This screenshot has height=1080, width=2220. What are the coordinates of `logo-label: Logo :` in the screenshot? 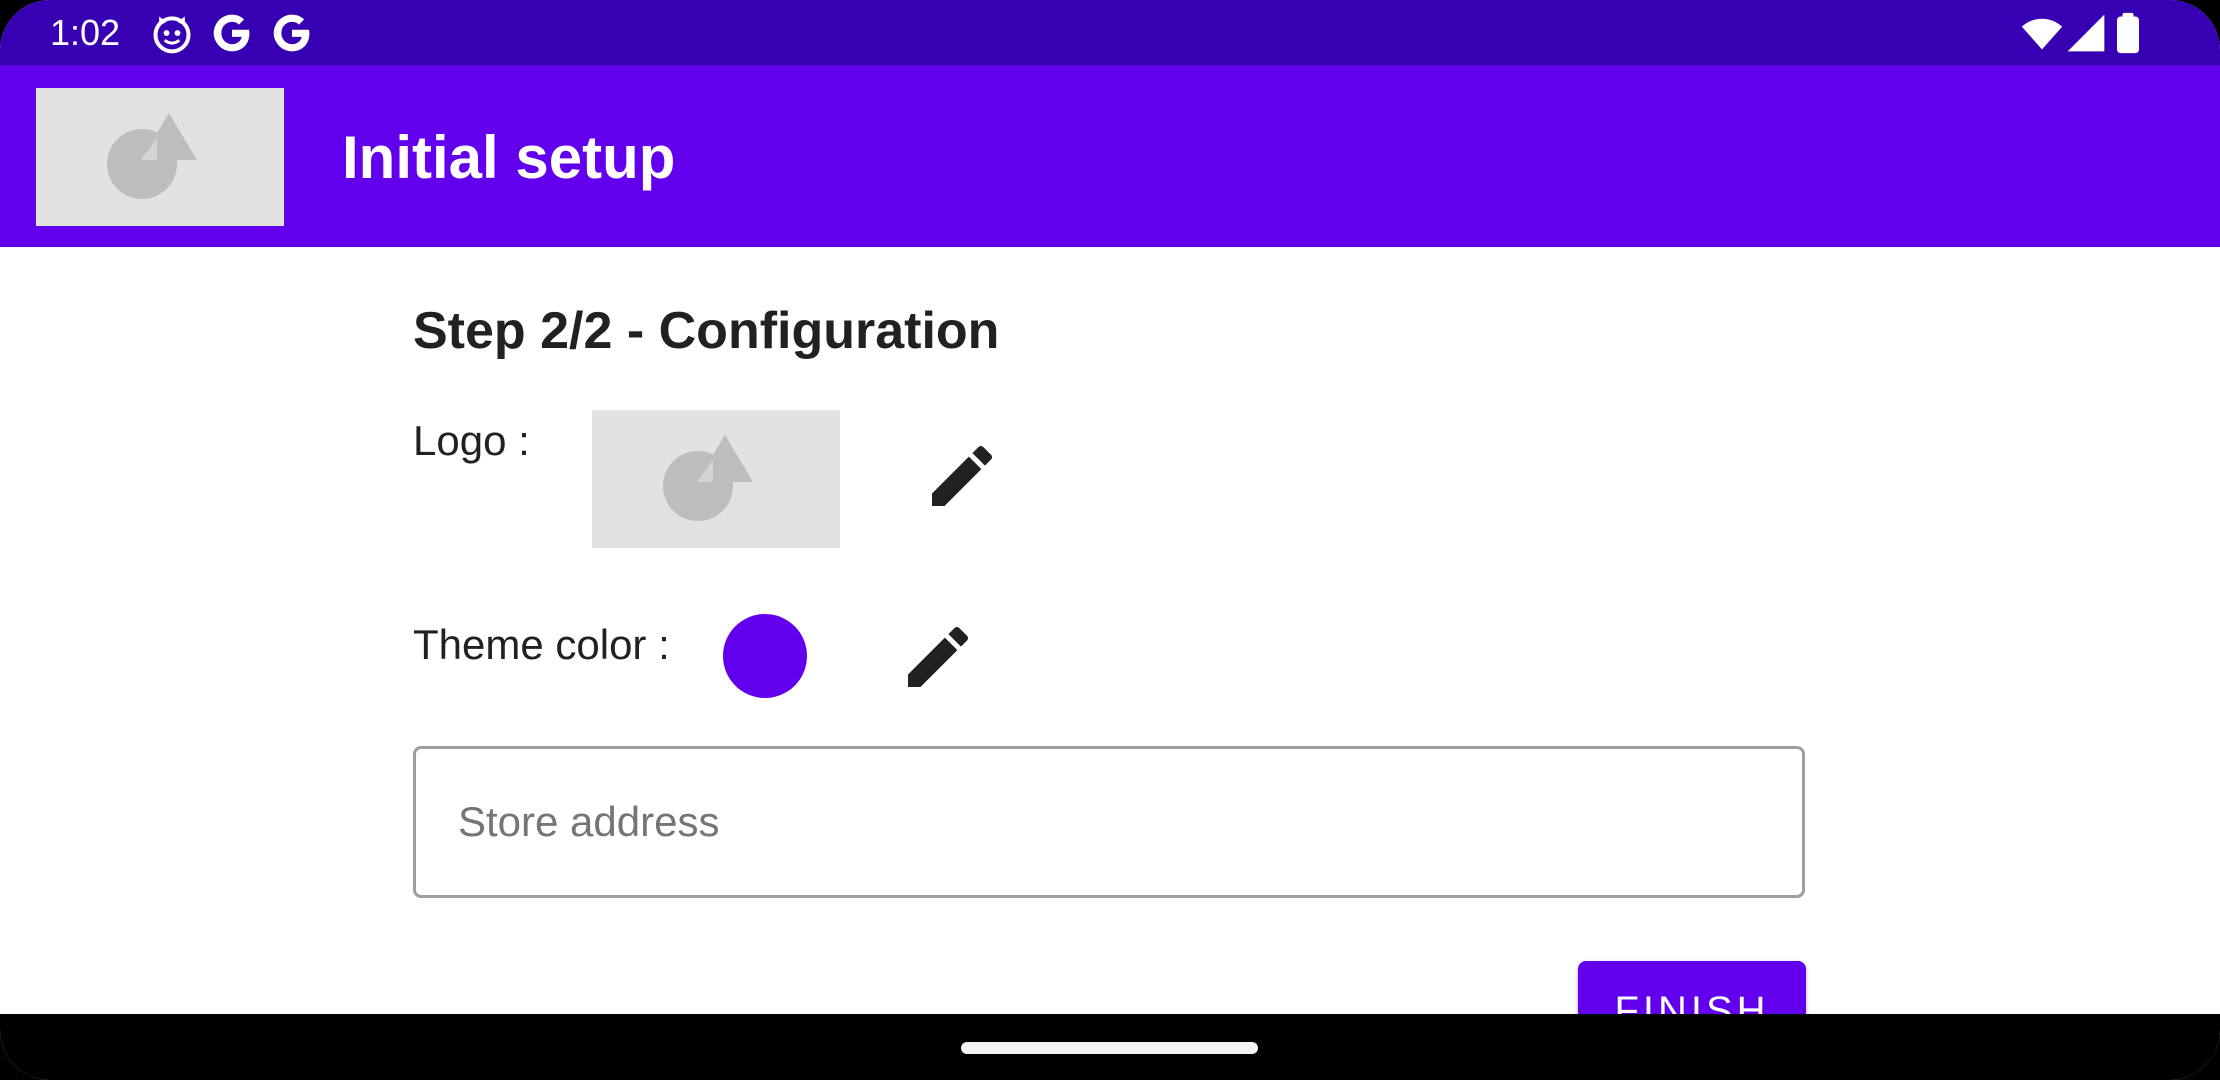 It's located at (471, 440).